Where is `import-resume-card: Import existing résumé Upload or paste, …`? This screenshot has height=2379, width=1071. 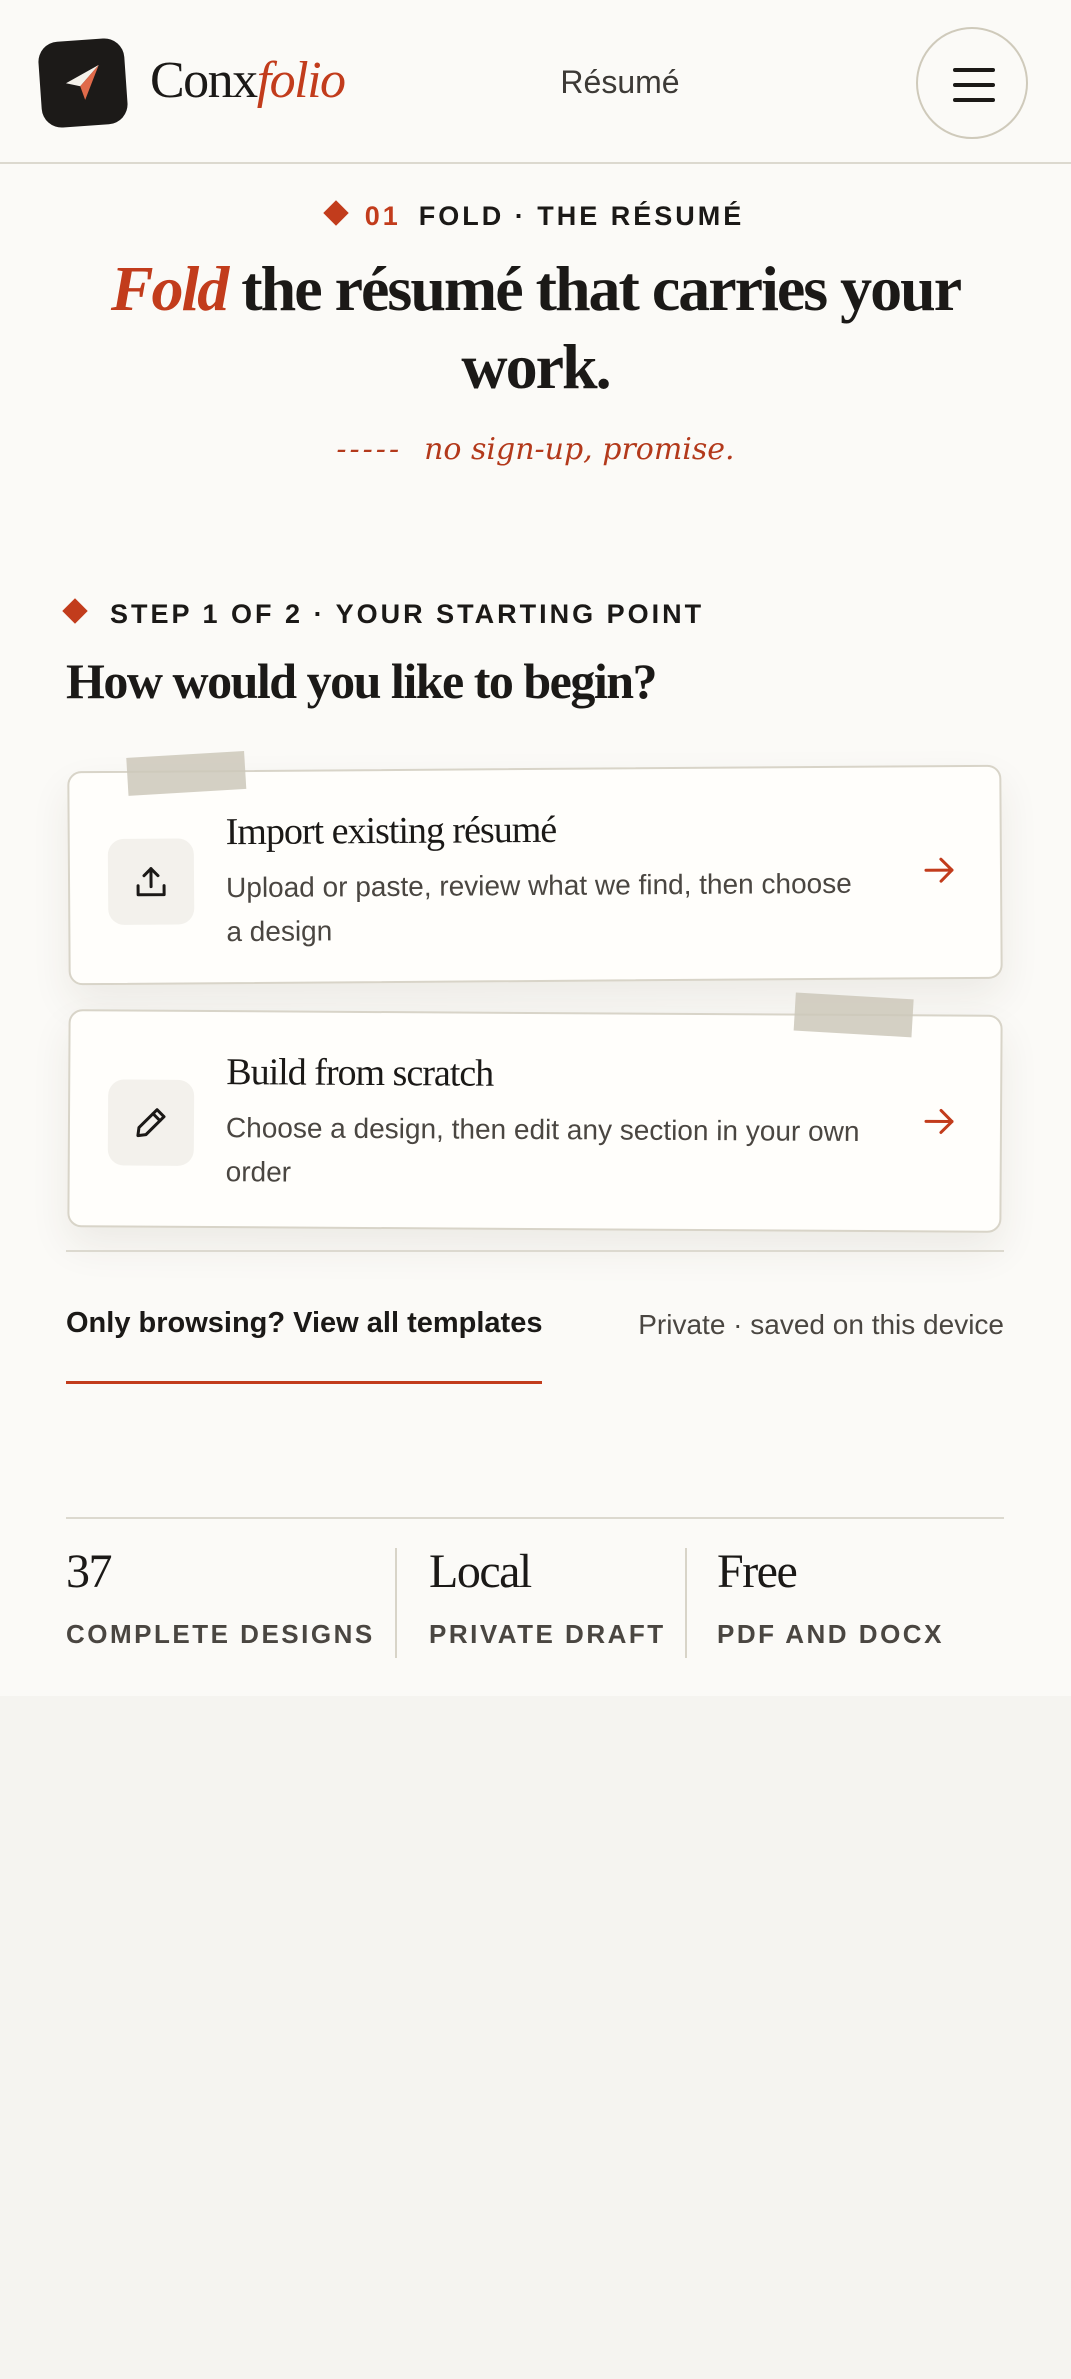 import-resume-card: Import existing résumé Upload or paste, … is located at coordinates (535, 868).